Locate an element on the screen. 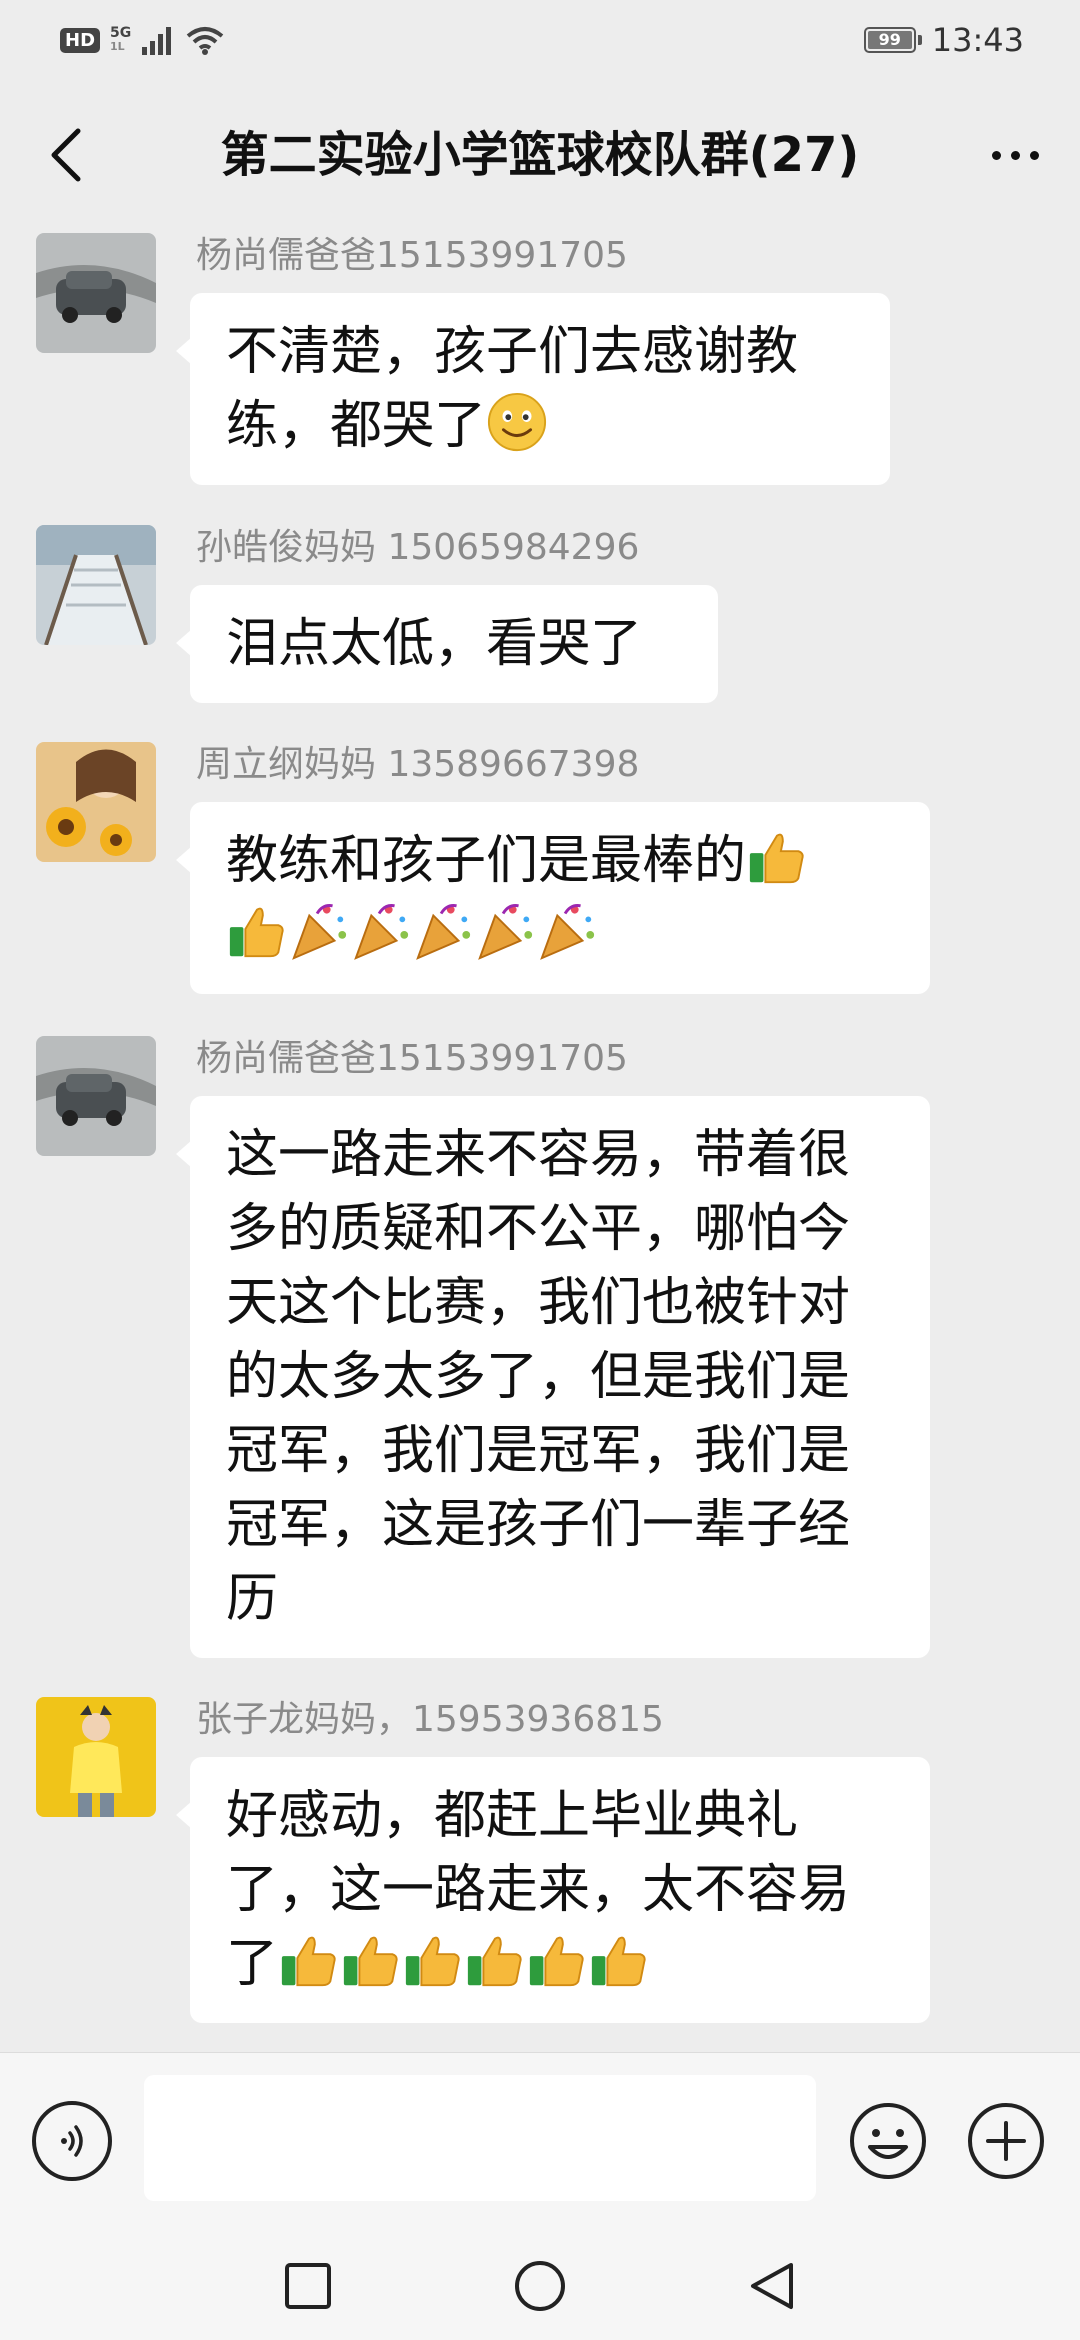  message-line: 多的质疑和不公平，哪怕今 is located at coordinates (538, 1229).